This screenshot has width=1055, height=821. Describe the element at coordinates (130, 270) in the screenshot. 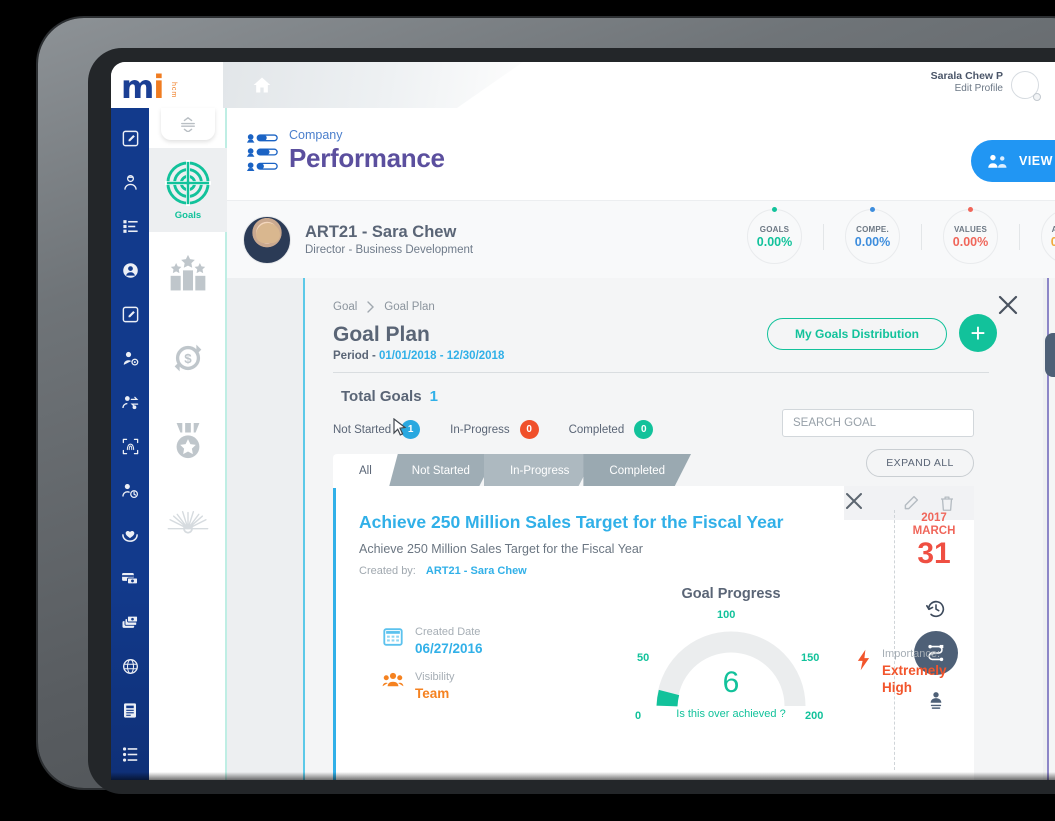

I see `sidebar-item-profile` at that location.